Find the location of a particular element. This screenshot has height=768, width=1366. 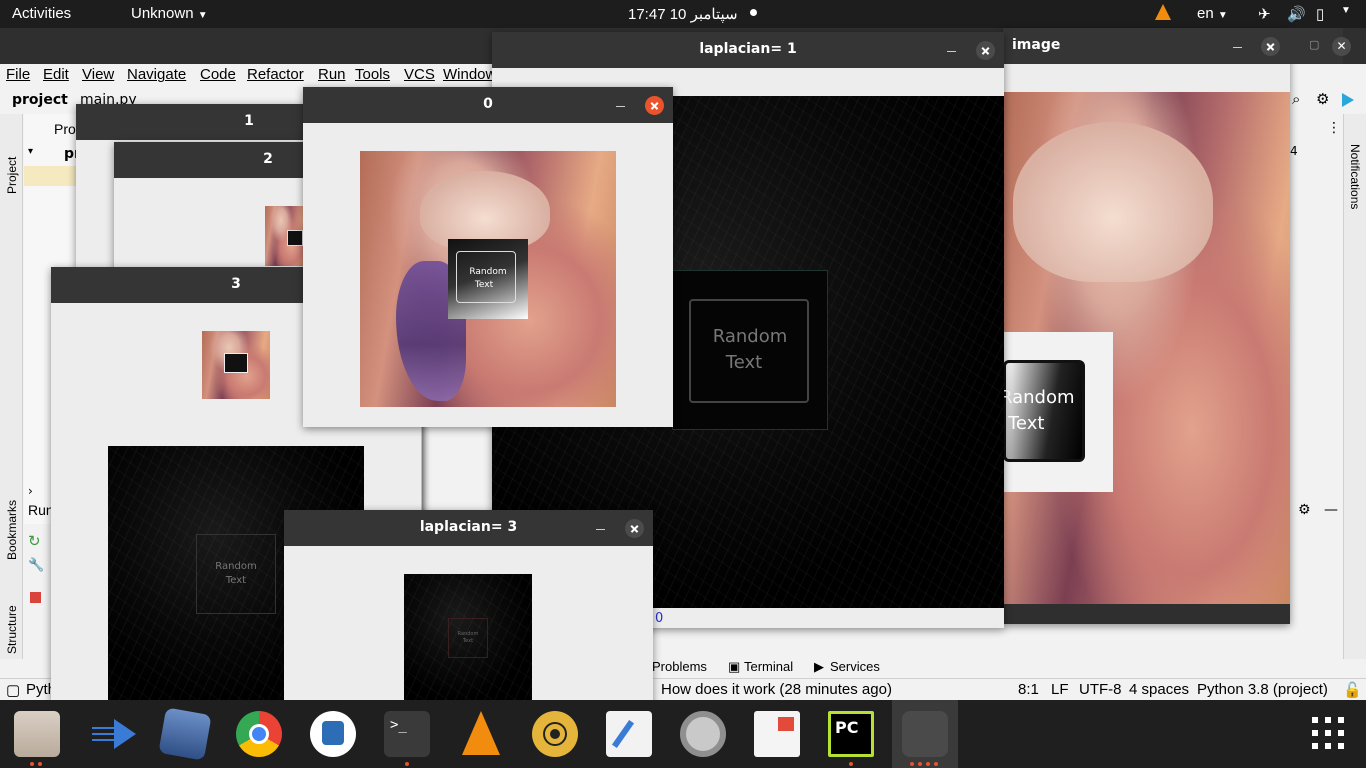

stop-icon is located at coordinates (35, 597).